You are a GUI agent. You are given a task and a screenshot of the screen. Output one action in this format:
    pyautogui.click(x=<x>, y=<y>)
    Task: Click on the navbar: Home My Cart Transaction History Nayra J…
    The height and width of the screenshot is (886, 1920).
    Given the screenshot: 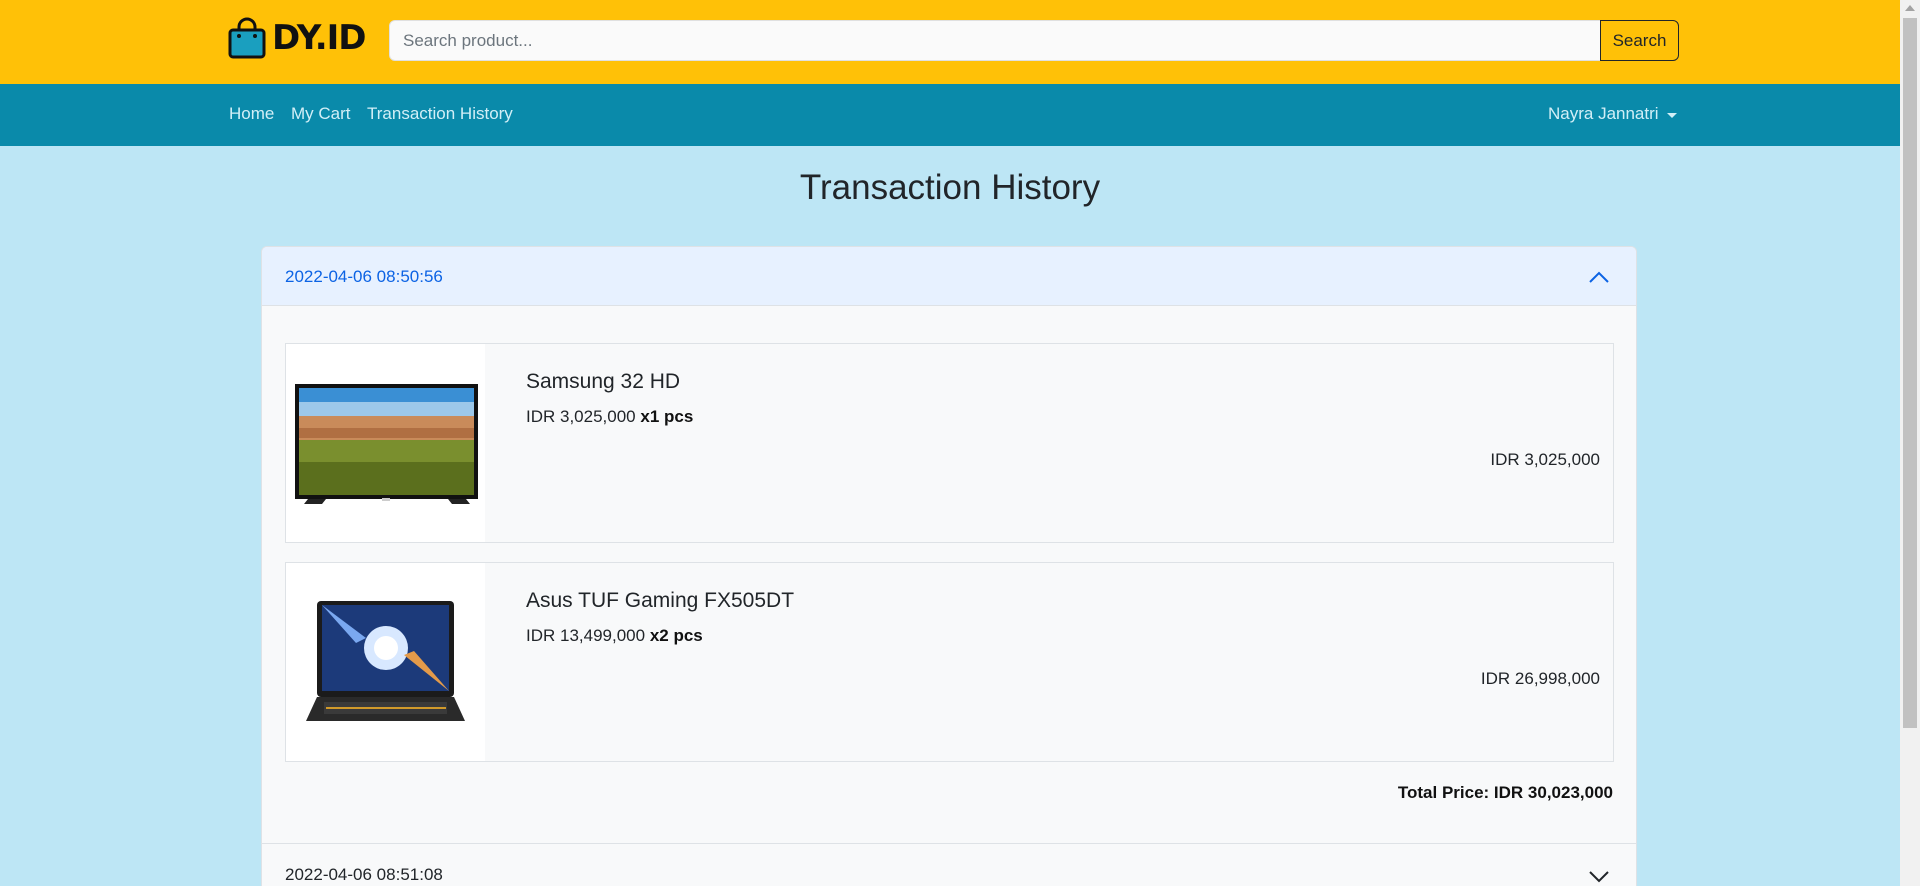 What is the action you would take?
    pyautogui.click(x=950, y=115)
    